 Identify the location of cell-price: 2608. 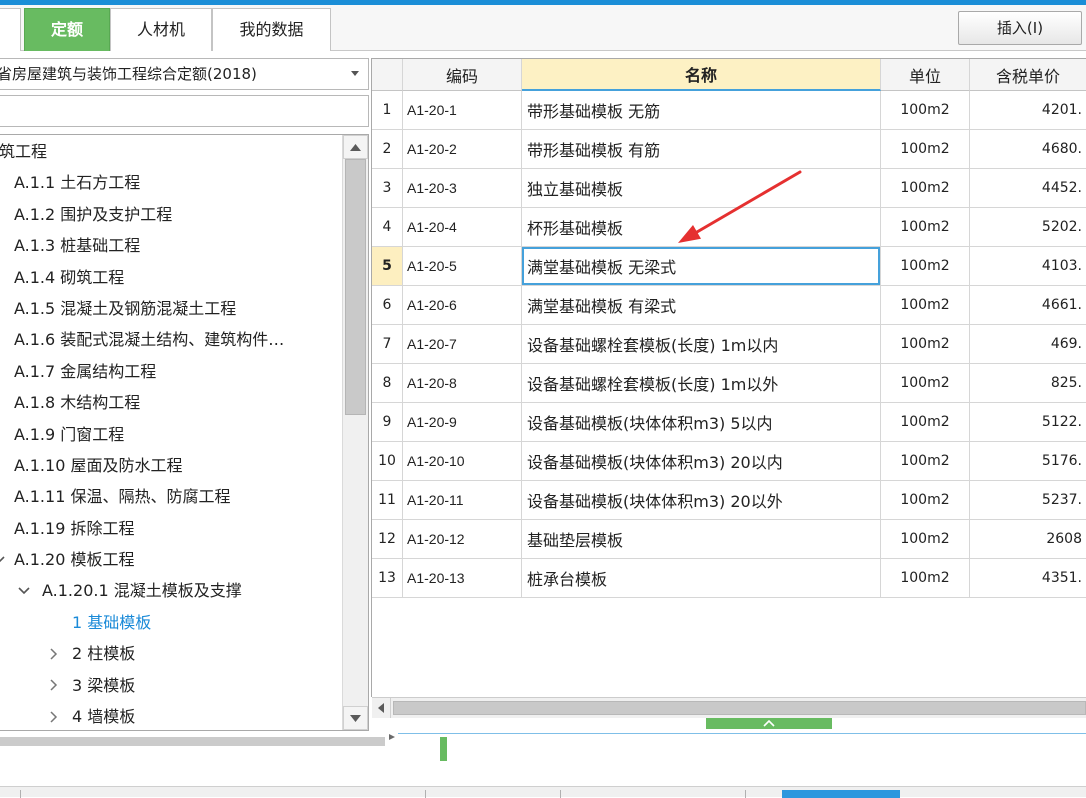
(1028, 539).